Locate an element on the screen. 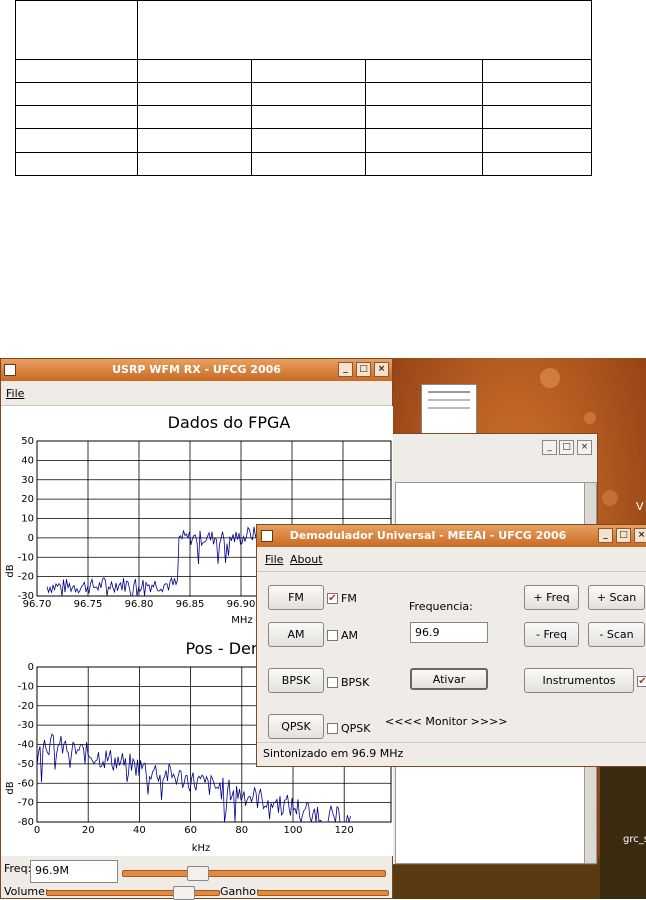 This screenshot has height=900, width=646. freq-slider is located at coordinates (254, 873).